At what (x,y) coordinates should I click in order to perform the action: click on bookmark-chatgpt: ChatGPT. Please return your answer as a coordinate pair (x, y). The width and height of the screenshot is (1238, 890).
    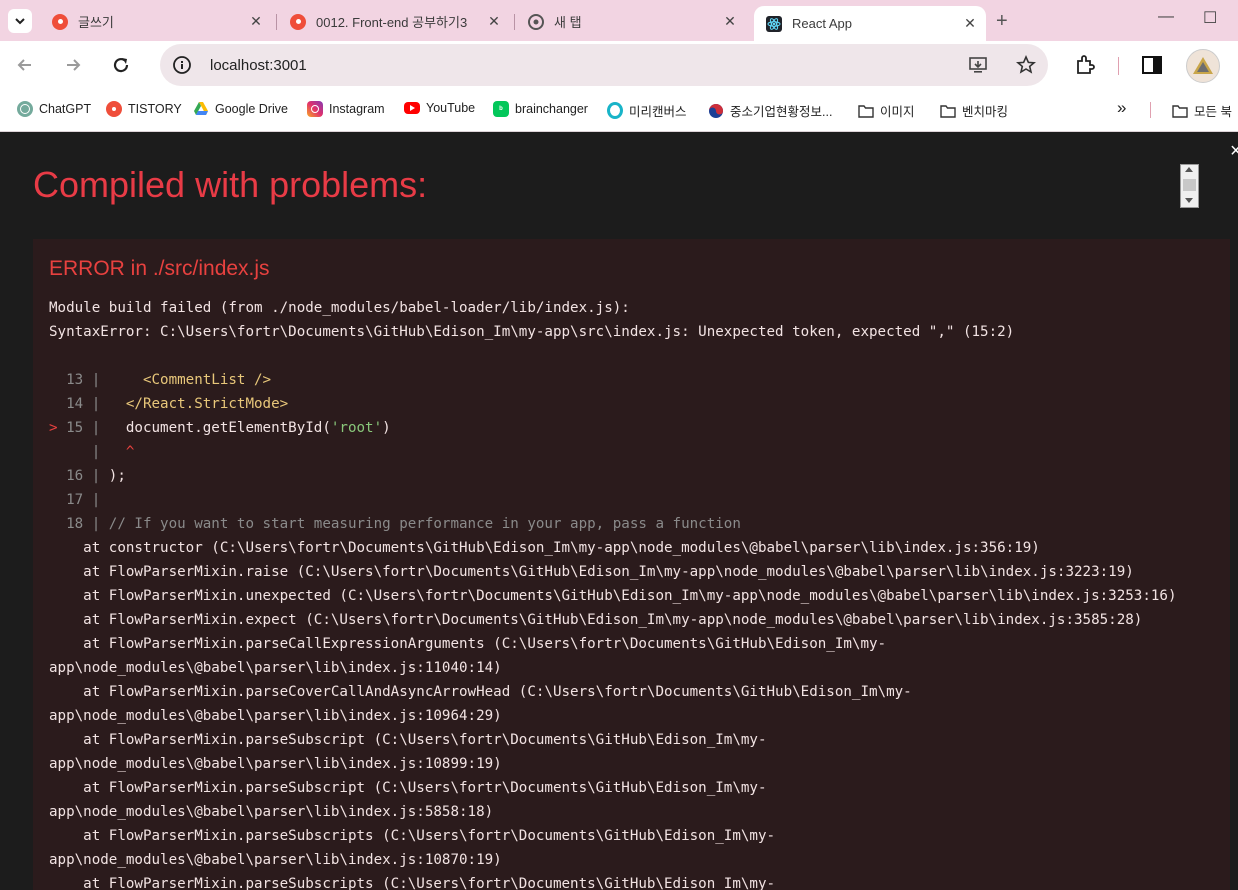
    Looking at the image, I should click on (54, 109).